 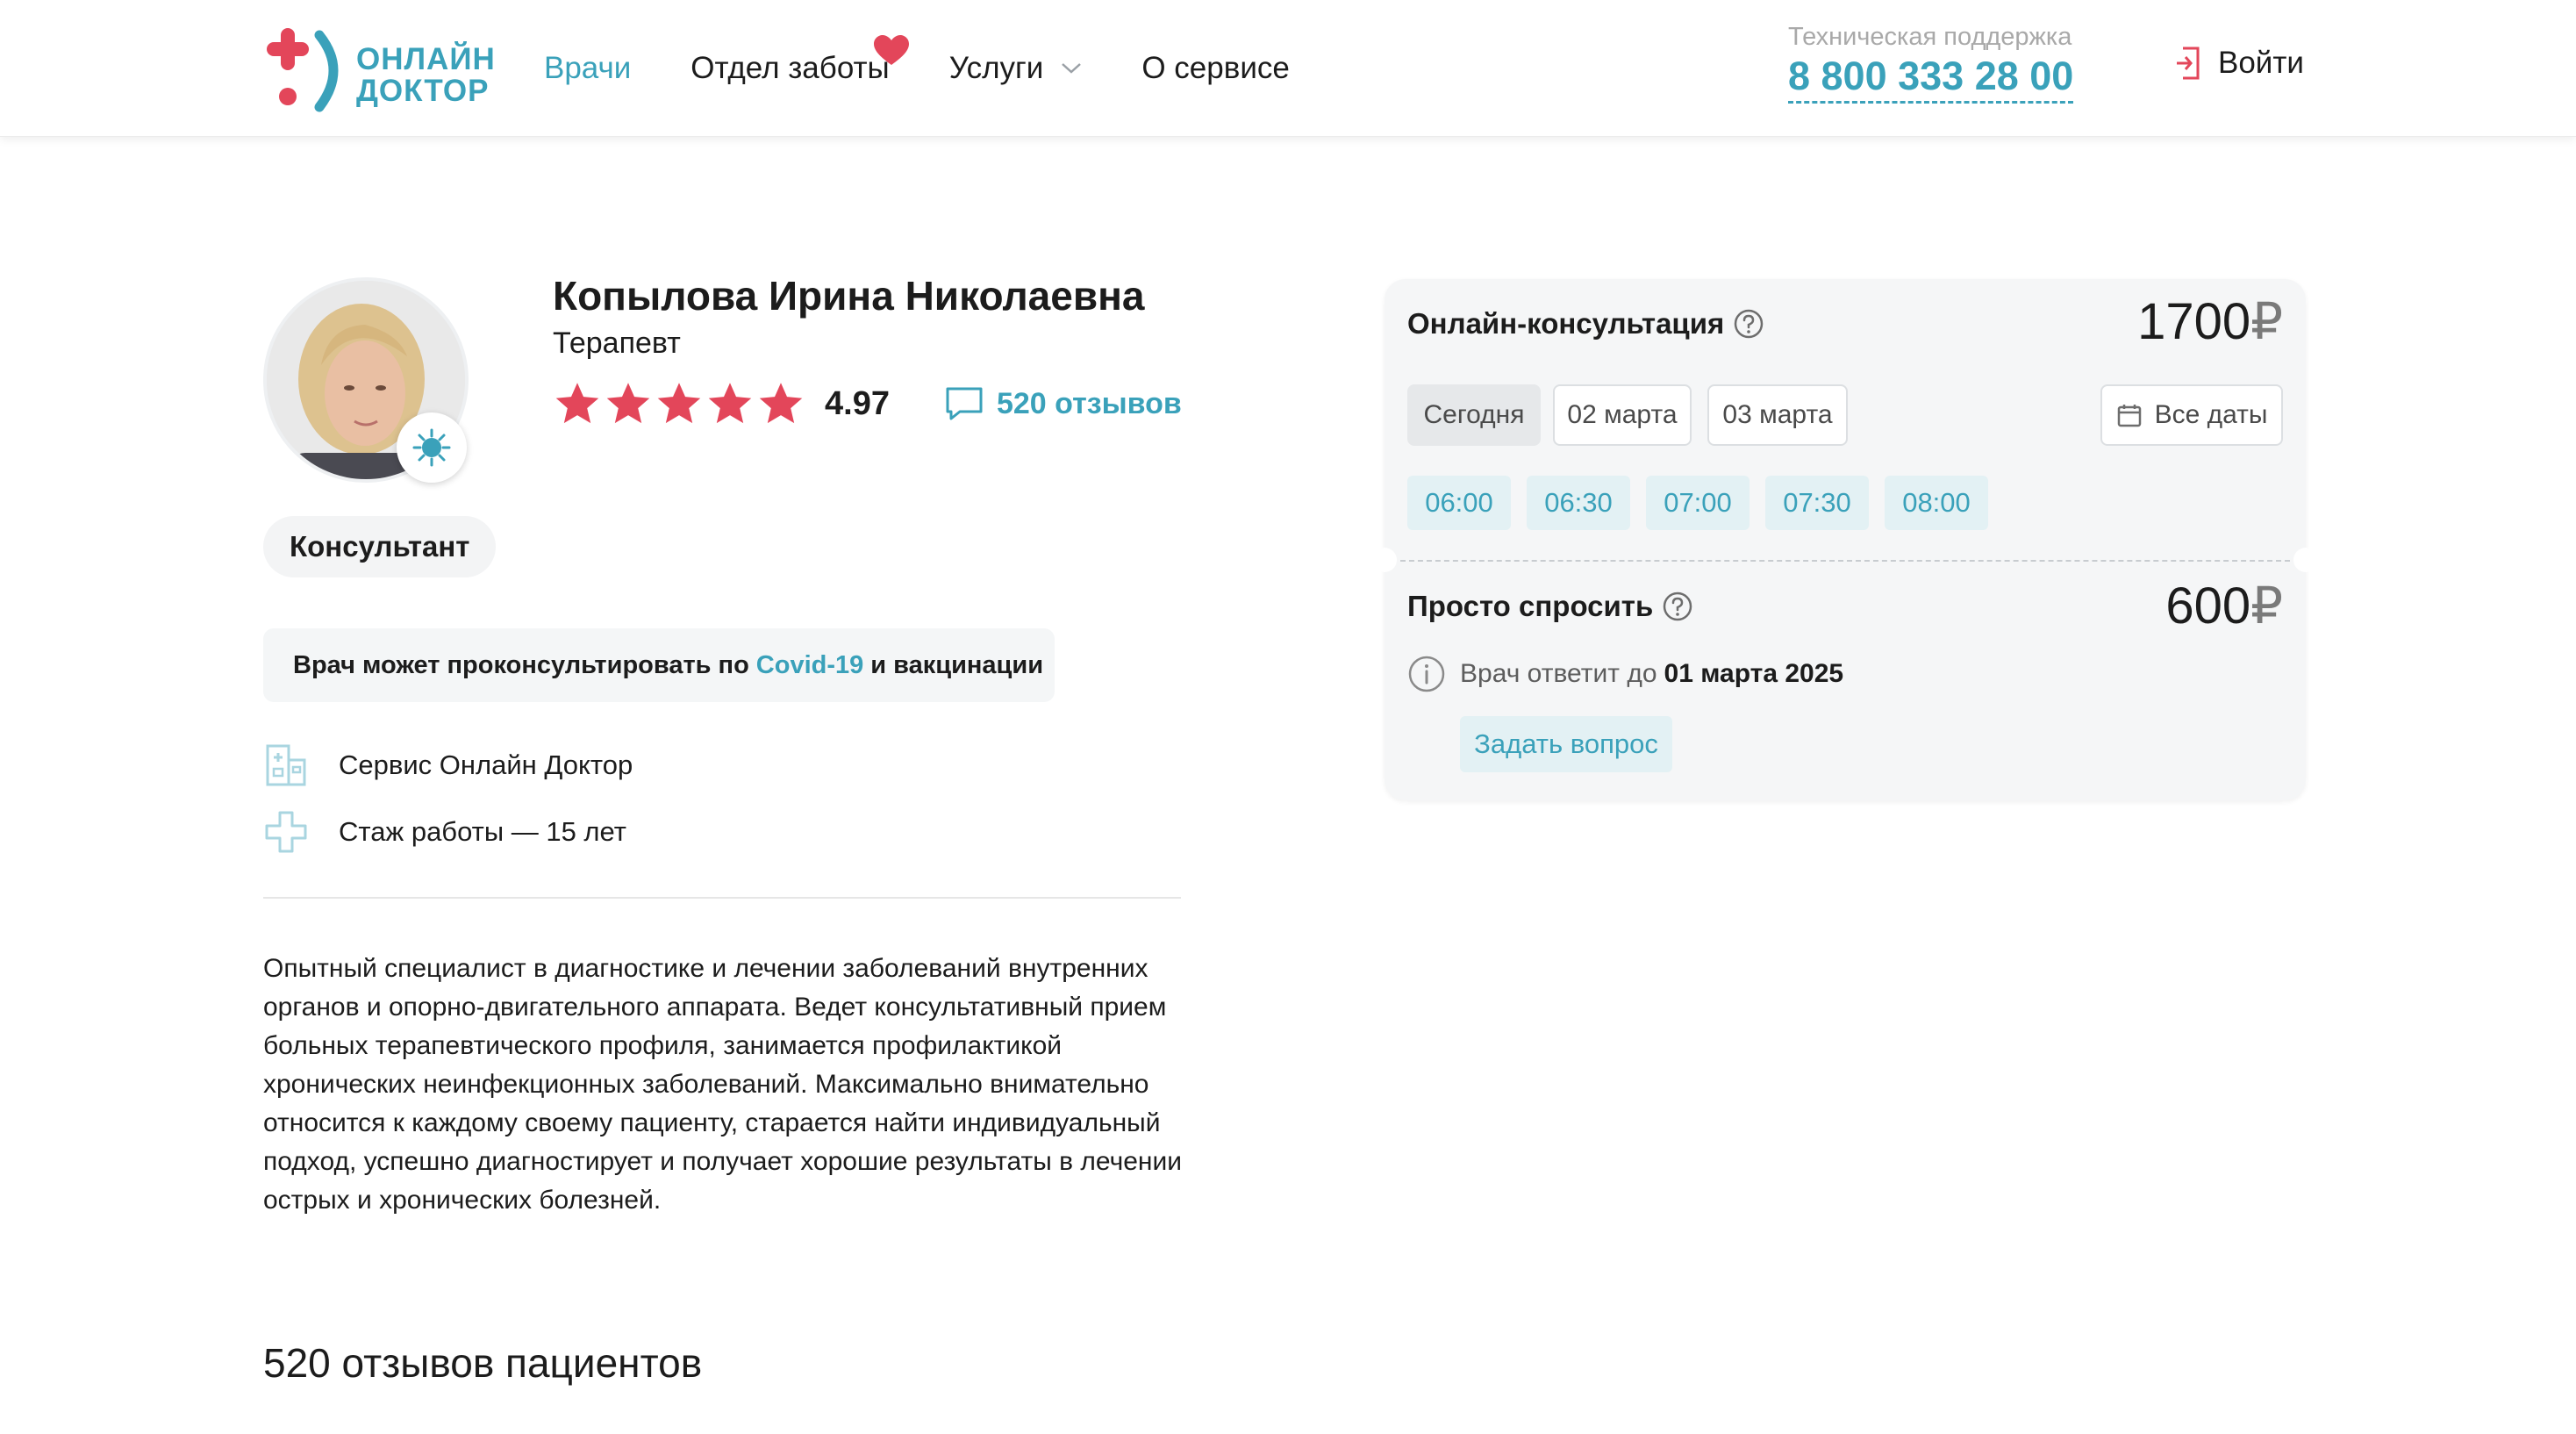 I want to click on time-slot: 07:00, so click(x=1698, y=503).